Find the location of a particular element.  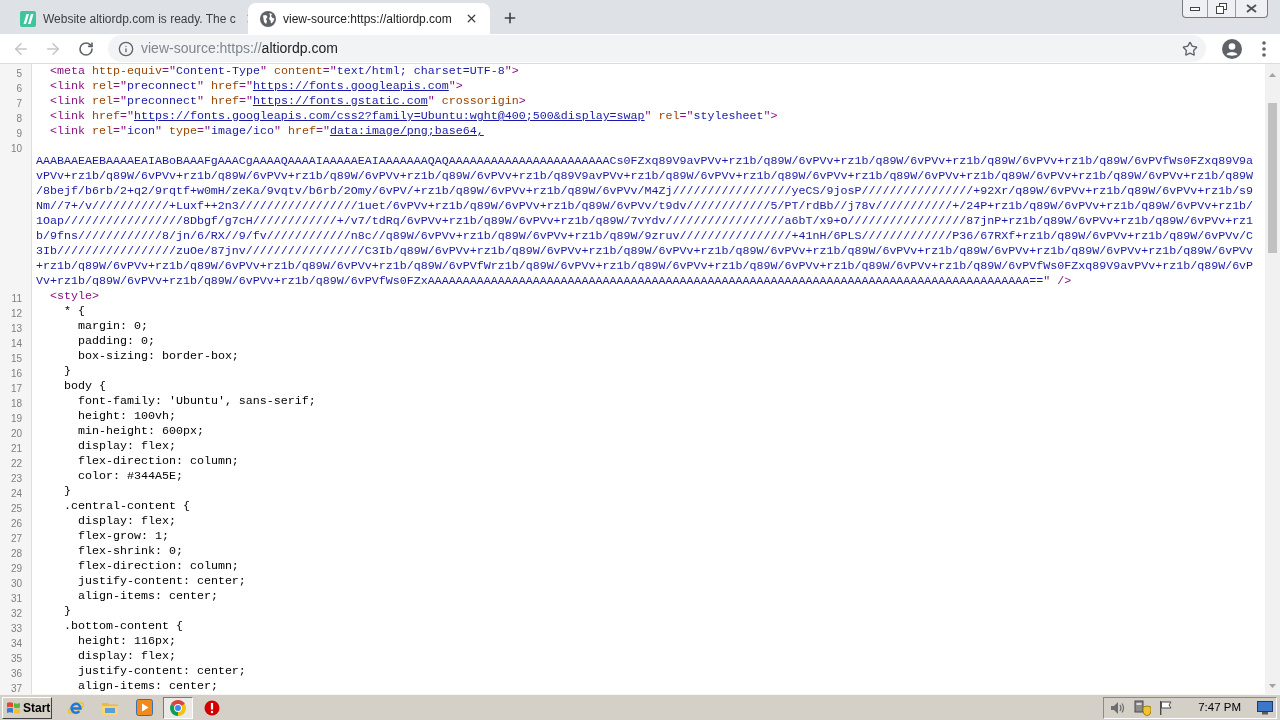

line-number: 17 is located at coordinates (16, 388).